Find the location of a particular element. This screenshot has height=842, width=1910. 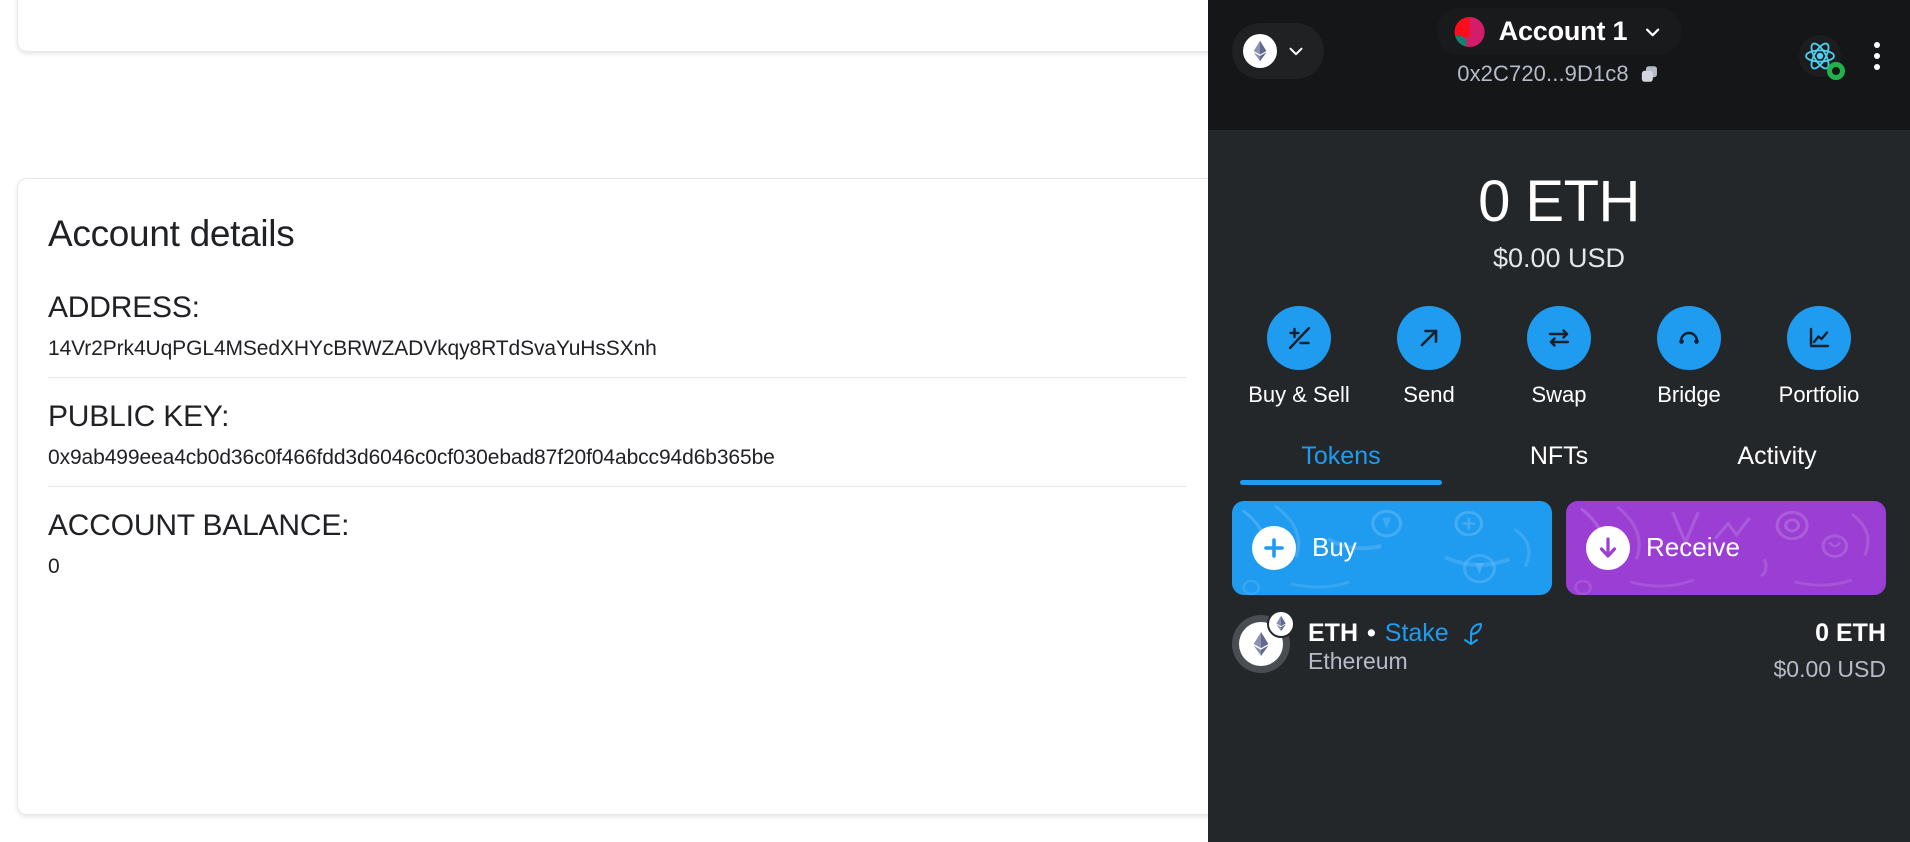

list-item: ETH • Stake Ethereum 0 ETH $0.00 USD is located at coordinates (1559, 646).